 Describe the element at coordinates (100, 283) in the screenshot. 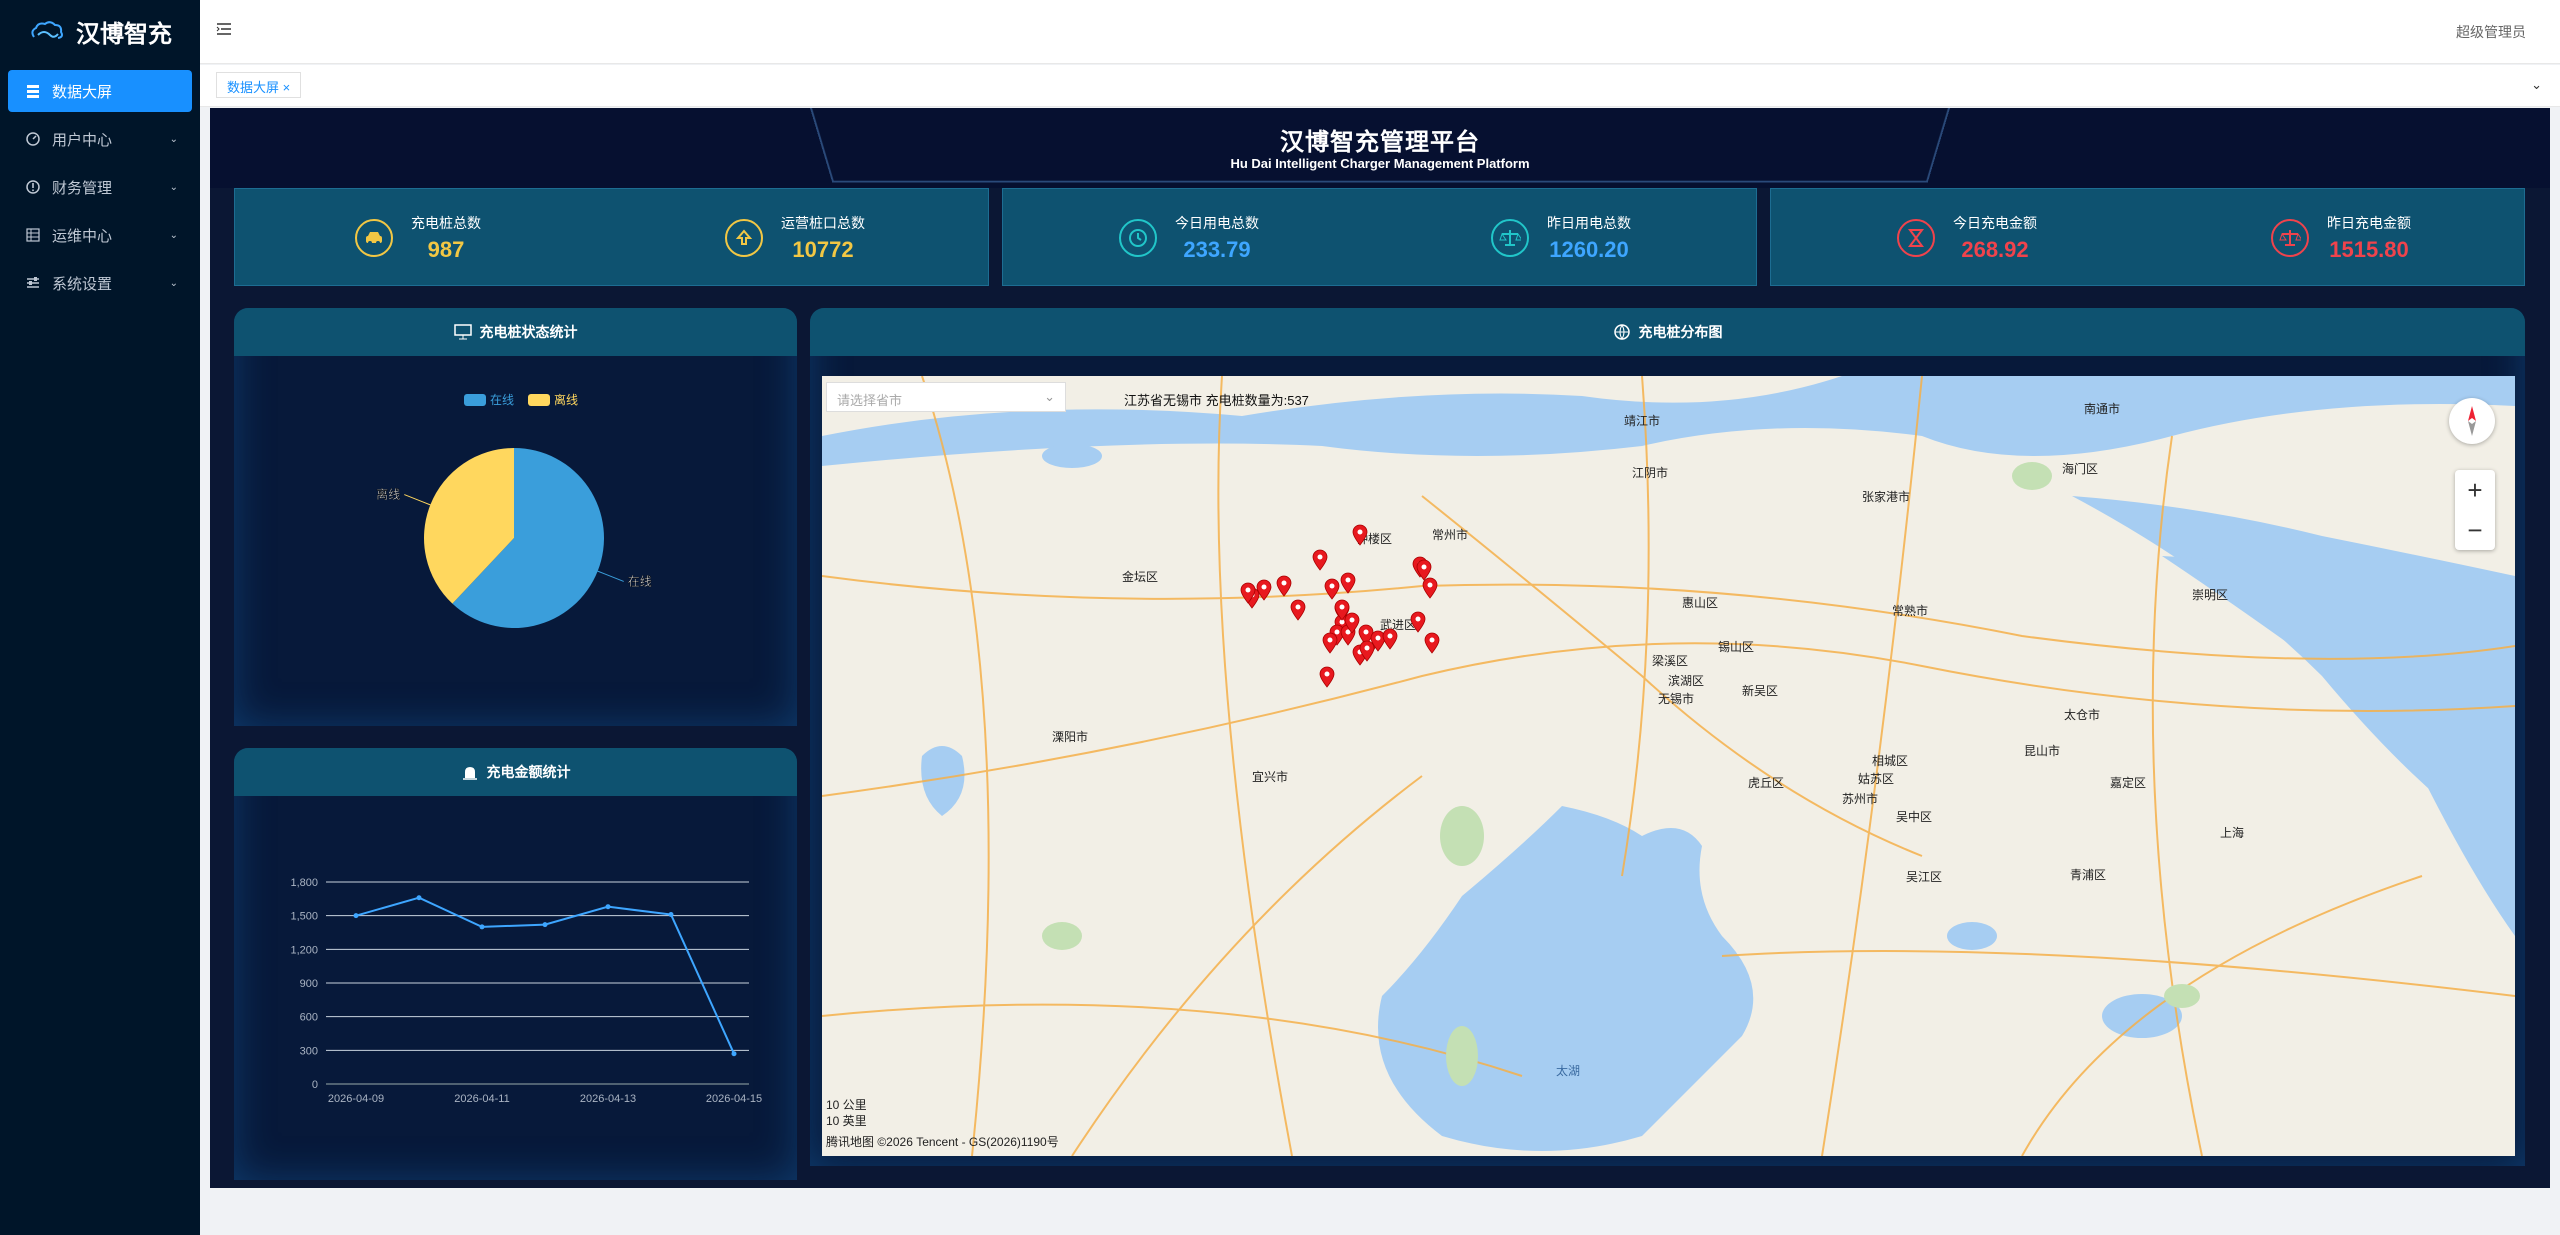

I see `sidebar-item-settings: 系统设置 ⌄` at that location.